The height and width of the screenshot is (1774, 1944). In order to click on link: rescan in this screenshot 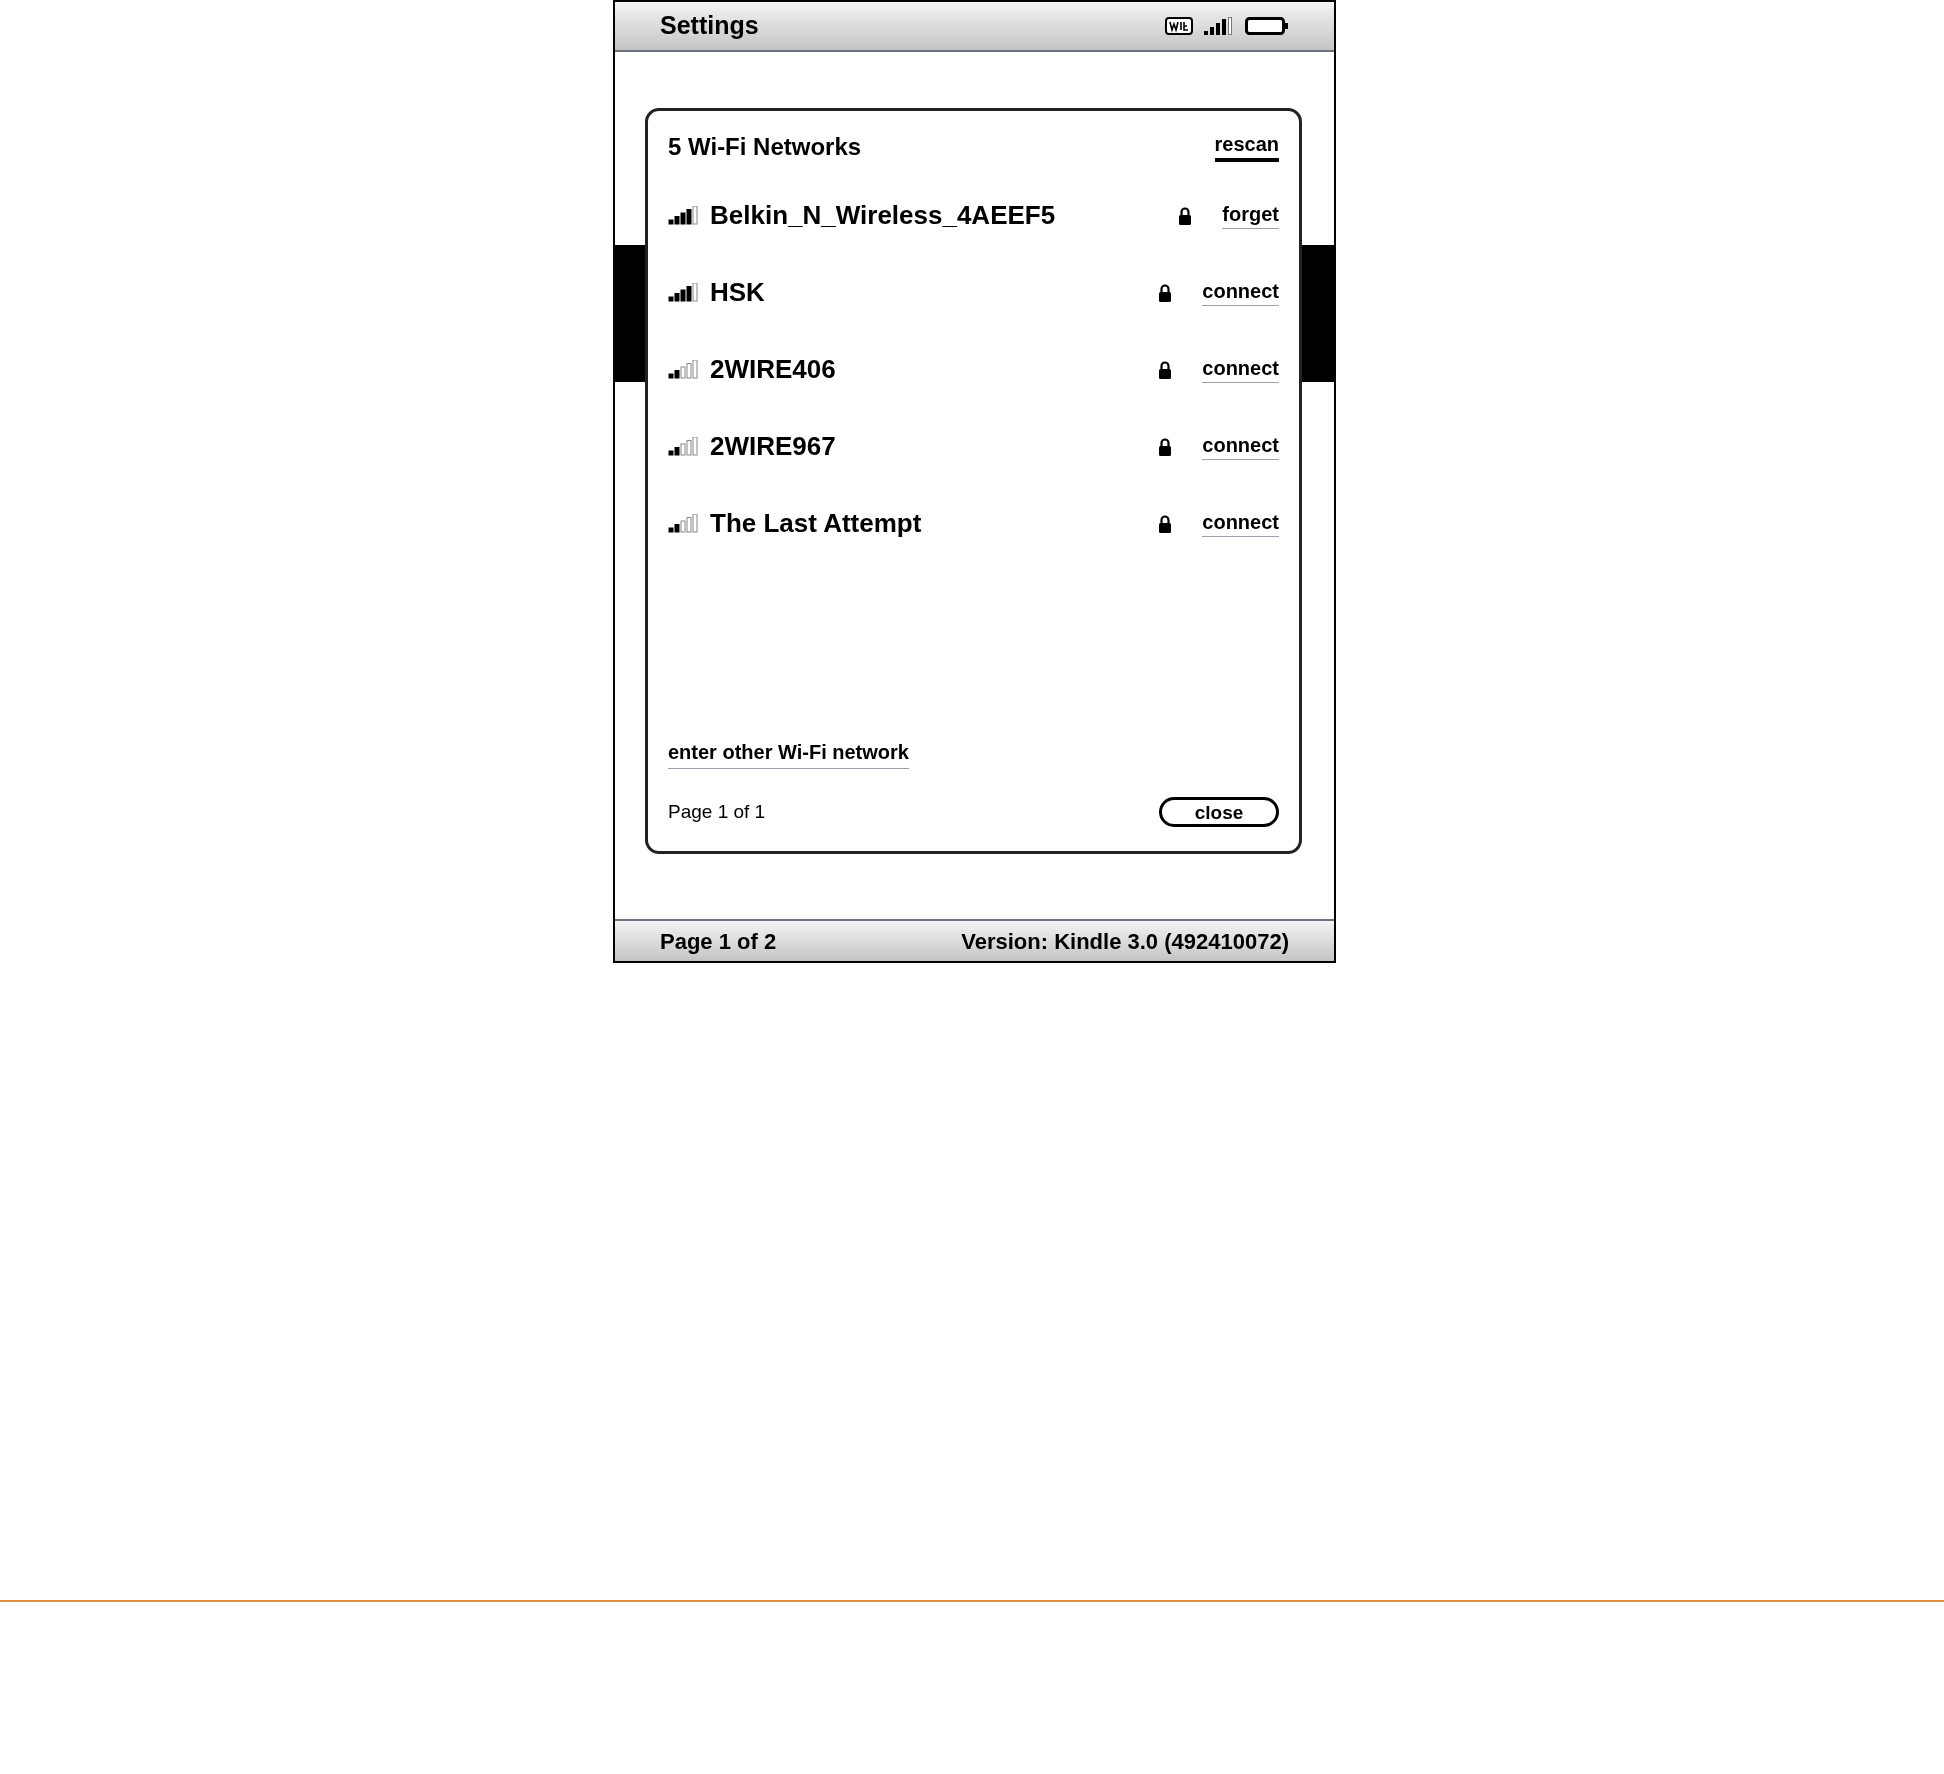, I will do `click(1246, 147)`.